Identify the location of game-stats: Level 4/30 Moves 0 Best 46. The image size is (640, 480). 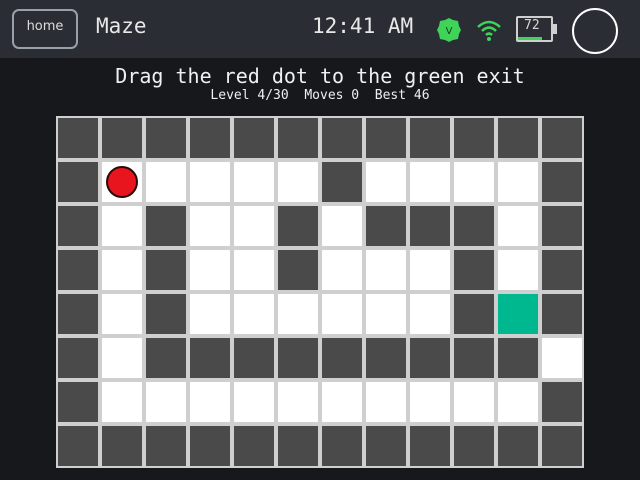
(320, 95).